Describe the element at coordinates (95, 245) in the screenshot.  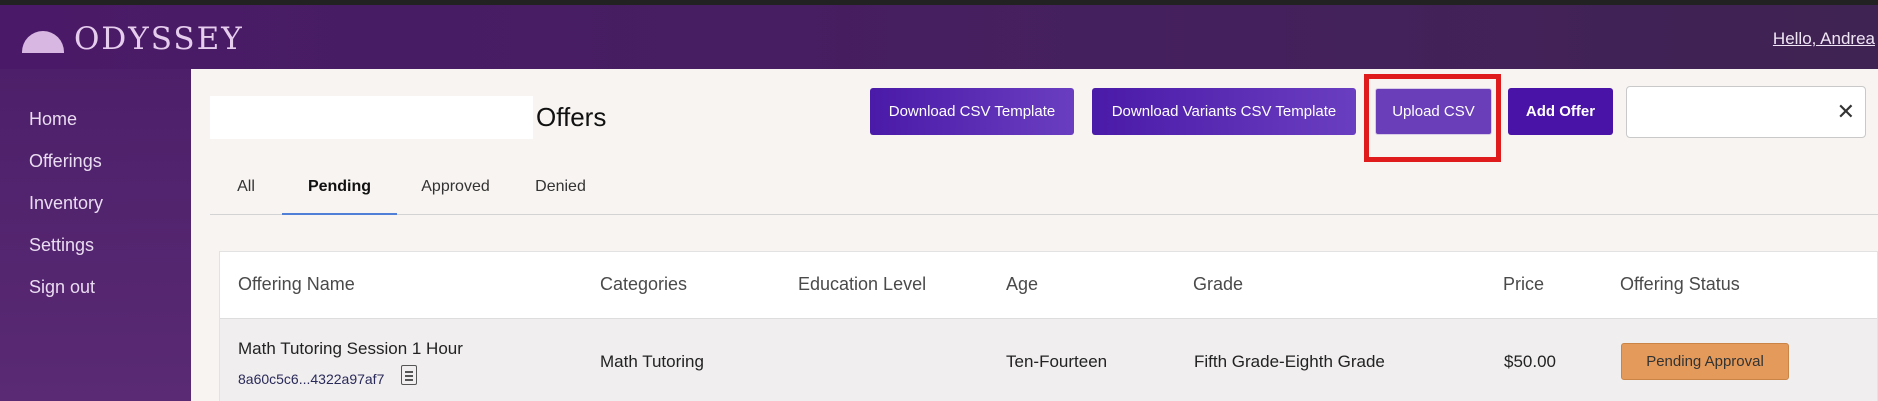
I see `sidebar-item-settings: Settings` at that location.